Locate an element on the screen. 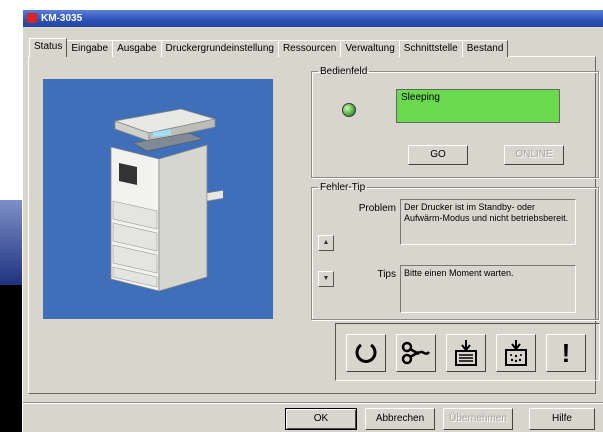  scissors-icon is located at coordinates (415, 353).